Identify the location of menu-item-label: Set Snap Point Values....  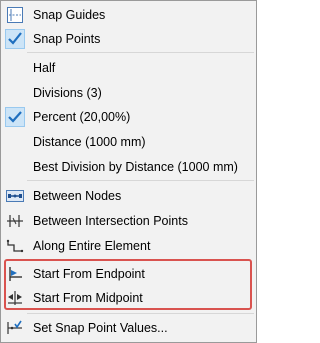
(100, 328).